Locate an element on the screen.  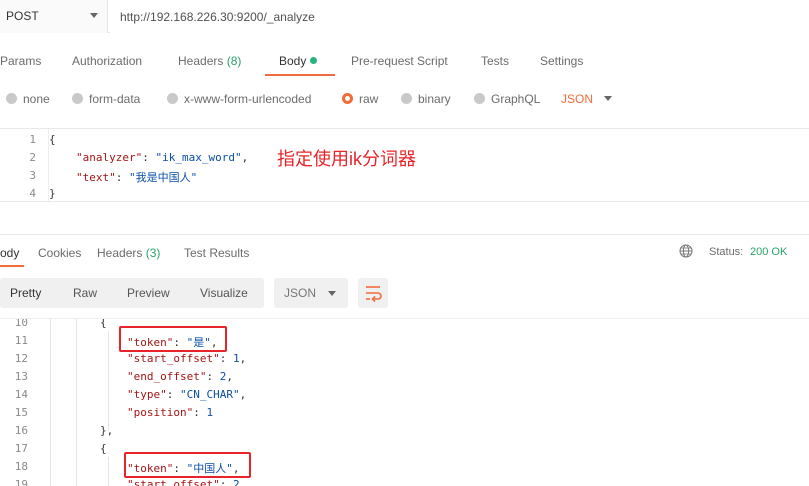
radio-graphql-label: GraphQL is located at coordinates (516, 99).